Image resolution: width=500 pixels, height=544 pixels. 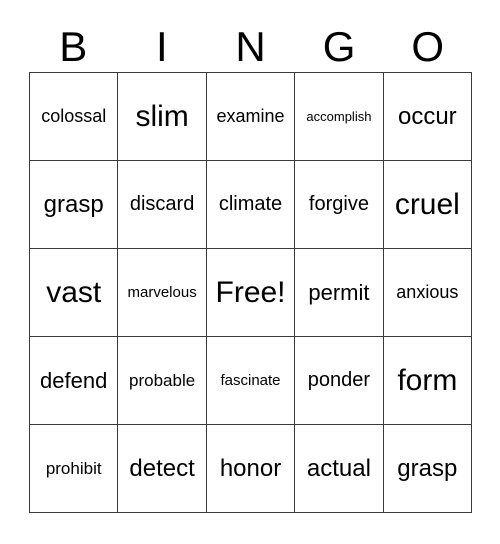 What do you see at coordinates (339, 46) in the screenshot?
I see `header-letter-g: G` at bounding box center [339, 46].